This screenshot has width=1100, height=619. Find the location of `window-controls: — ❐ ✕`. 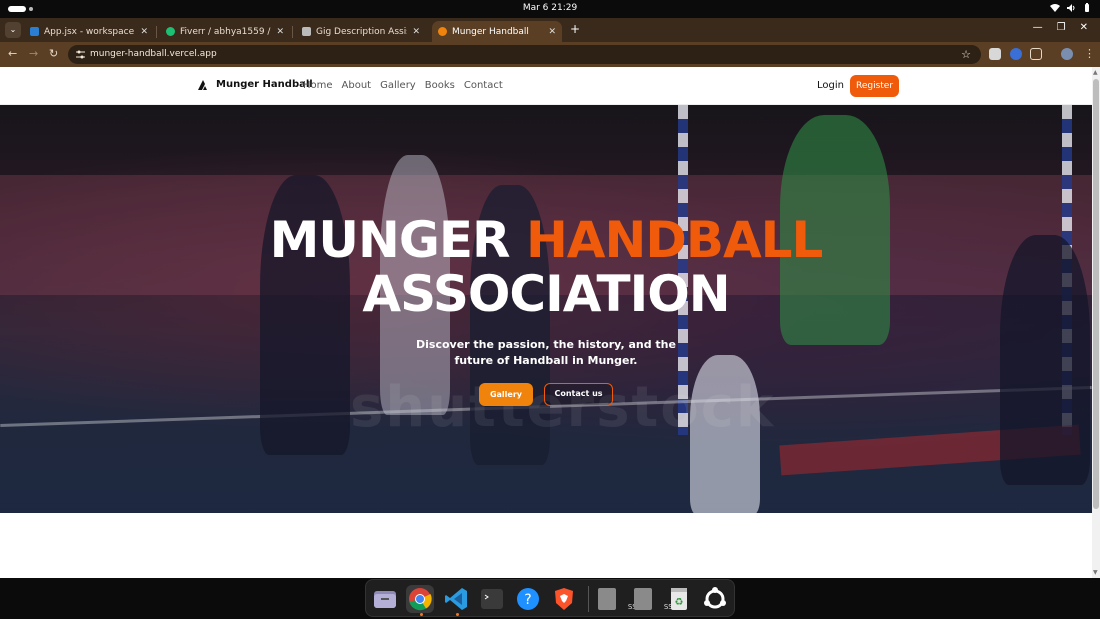

window-controls: — ❐ ✕ is located at coordinates (1060, 27).